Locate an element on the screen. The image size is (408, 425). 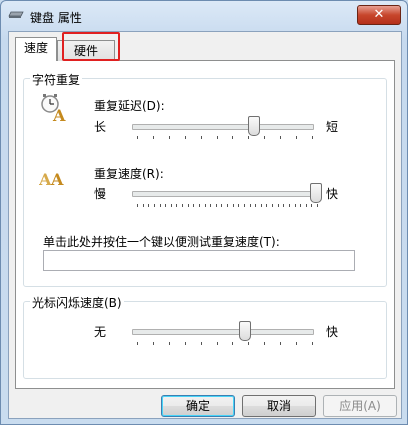
char-repeat-group-title: 字符重复 is located at coordinates (56, 79).